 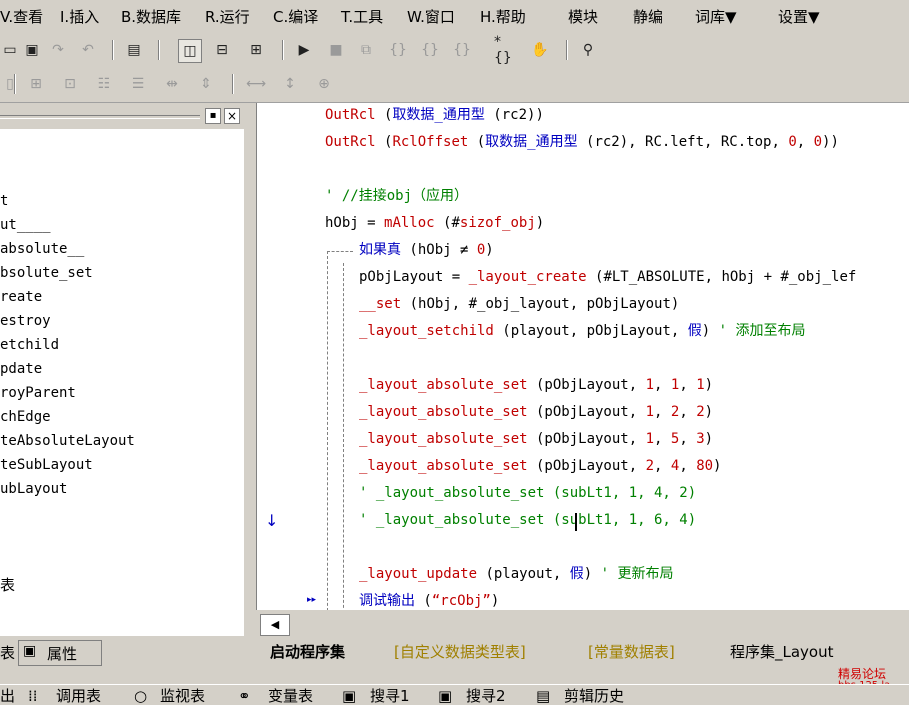 What do you see at coordinates (528, 520) in the screenshot?
I see `code-token: ' _layout_absolute_set (subLt1, 1, 6, 4)` at bounding box center [528, 520].